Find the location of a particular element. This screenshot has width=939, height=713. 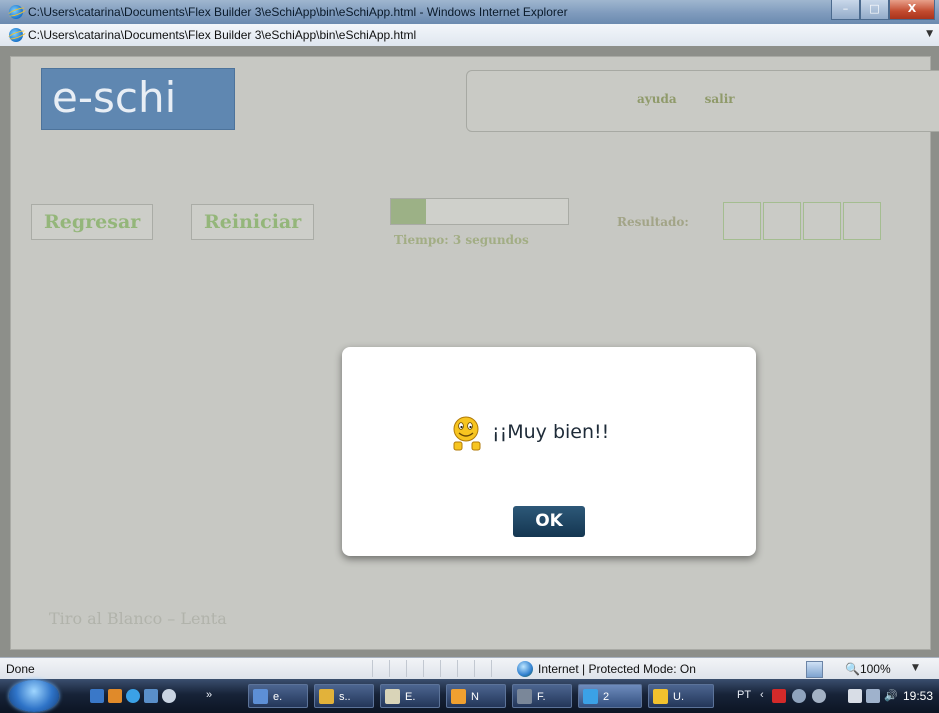

taskbar-button: s.. is located at coordinates (344, 696).